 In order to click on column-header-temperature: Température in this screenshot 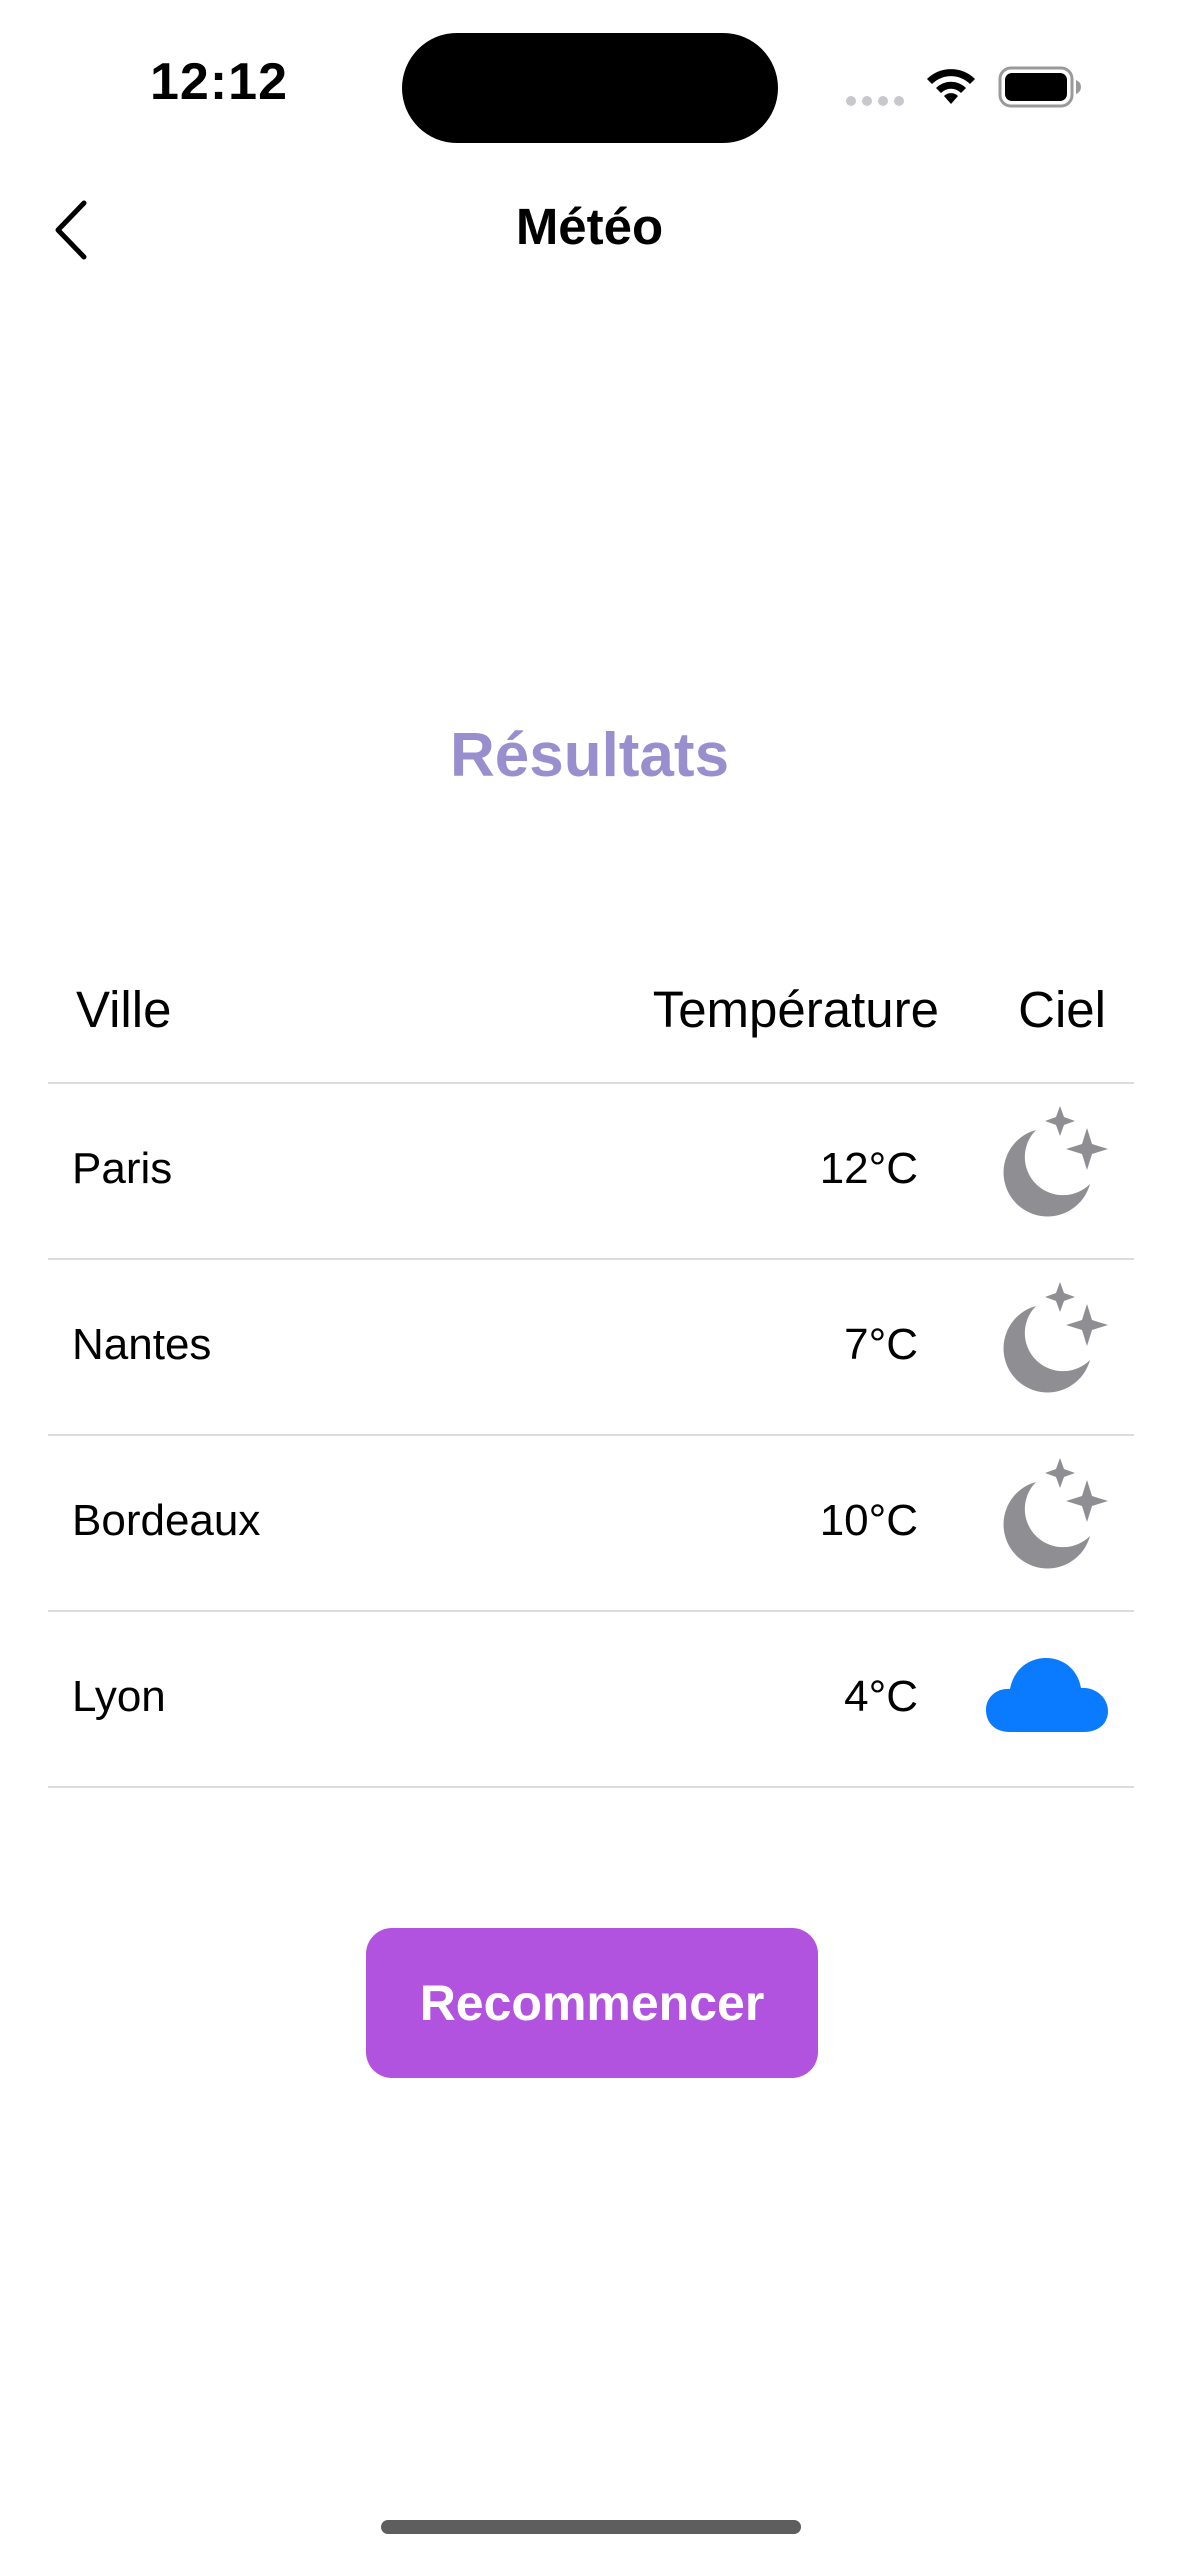, I will do `click(795, 1009)`.